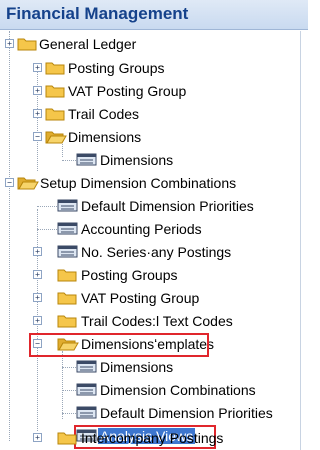 The height and width of the screenshot is (450, 320). What do you see at coordinates (97, 13) in the screenshot?
I see `page-title: Financial Management` at bounding box center [97, 13].